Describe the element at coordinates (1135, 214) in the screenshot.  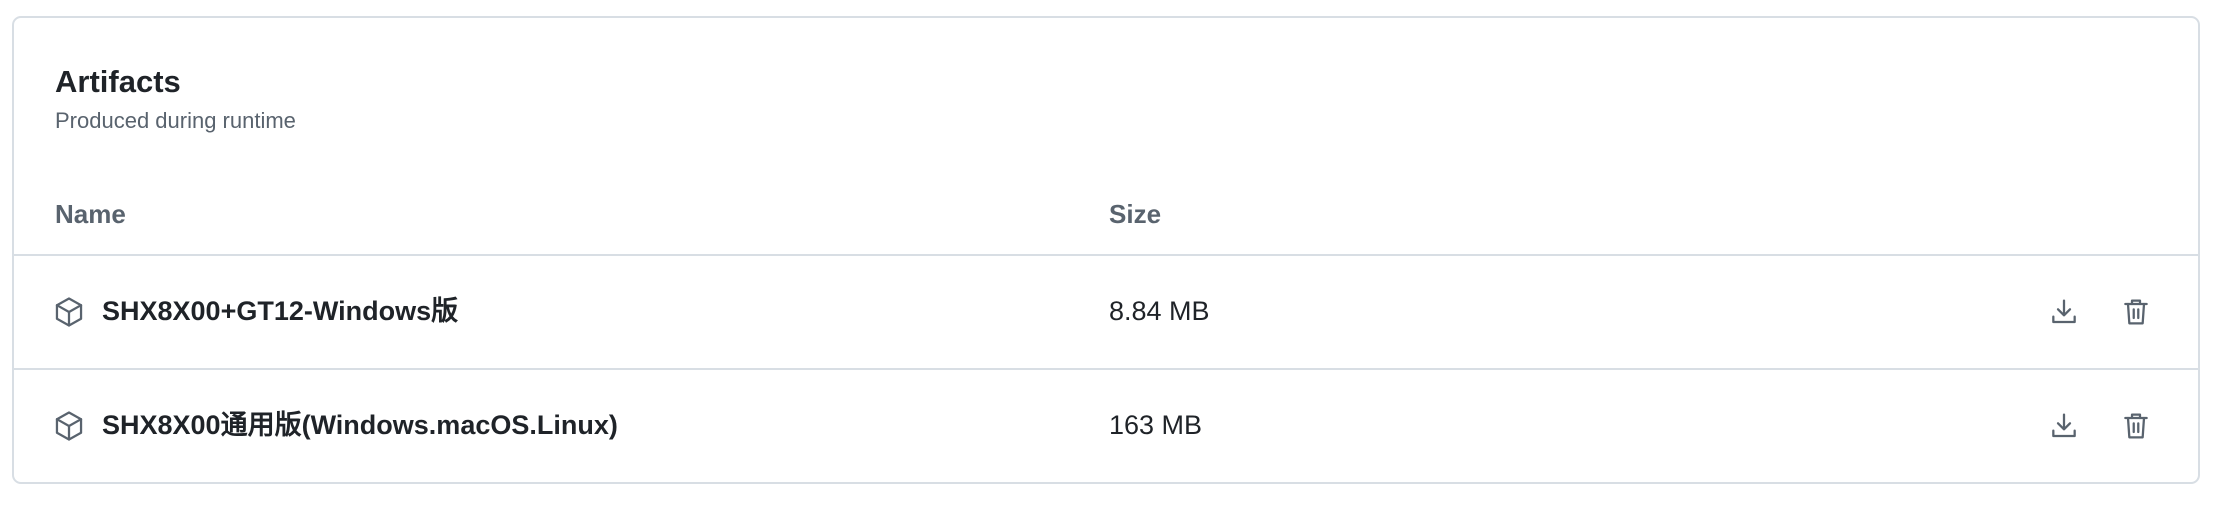
I see `column-header-size: Size` at that location.